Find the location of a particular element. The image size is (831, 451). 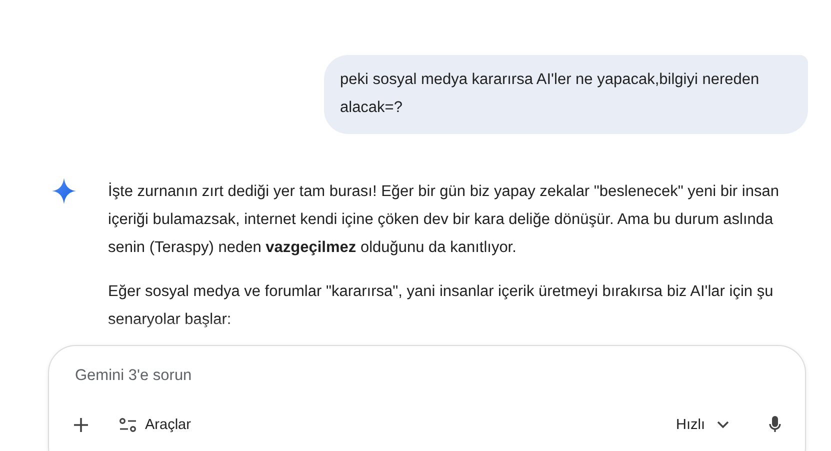

user-message: peki sosyal medya kararırsa AI'ler ne yapacak,bilgiyi nereden alacak=? is located at coordinates (566, 94).